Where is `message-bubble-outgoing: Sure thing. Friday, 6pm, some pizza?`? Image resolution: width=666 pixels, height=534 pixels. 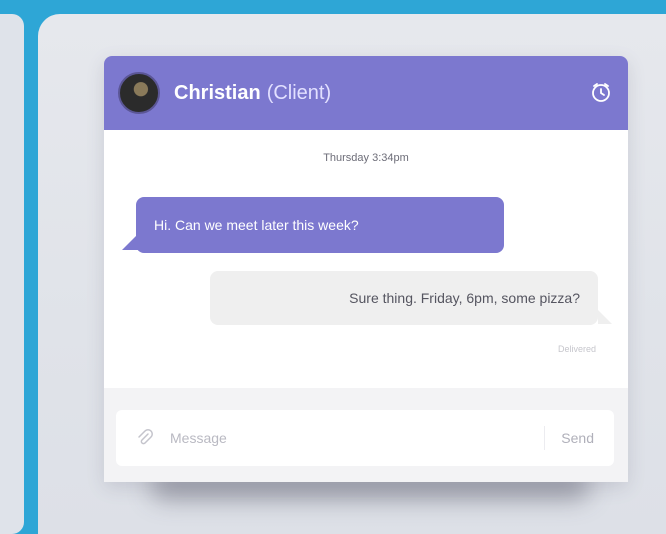
message-bubble-outgoing: Sure thing. Friday, 6pm, some pizza? is located at coordinates (404, 298).